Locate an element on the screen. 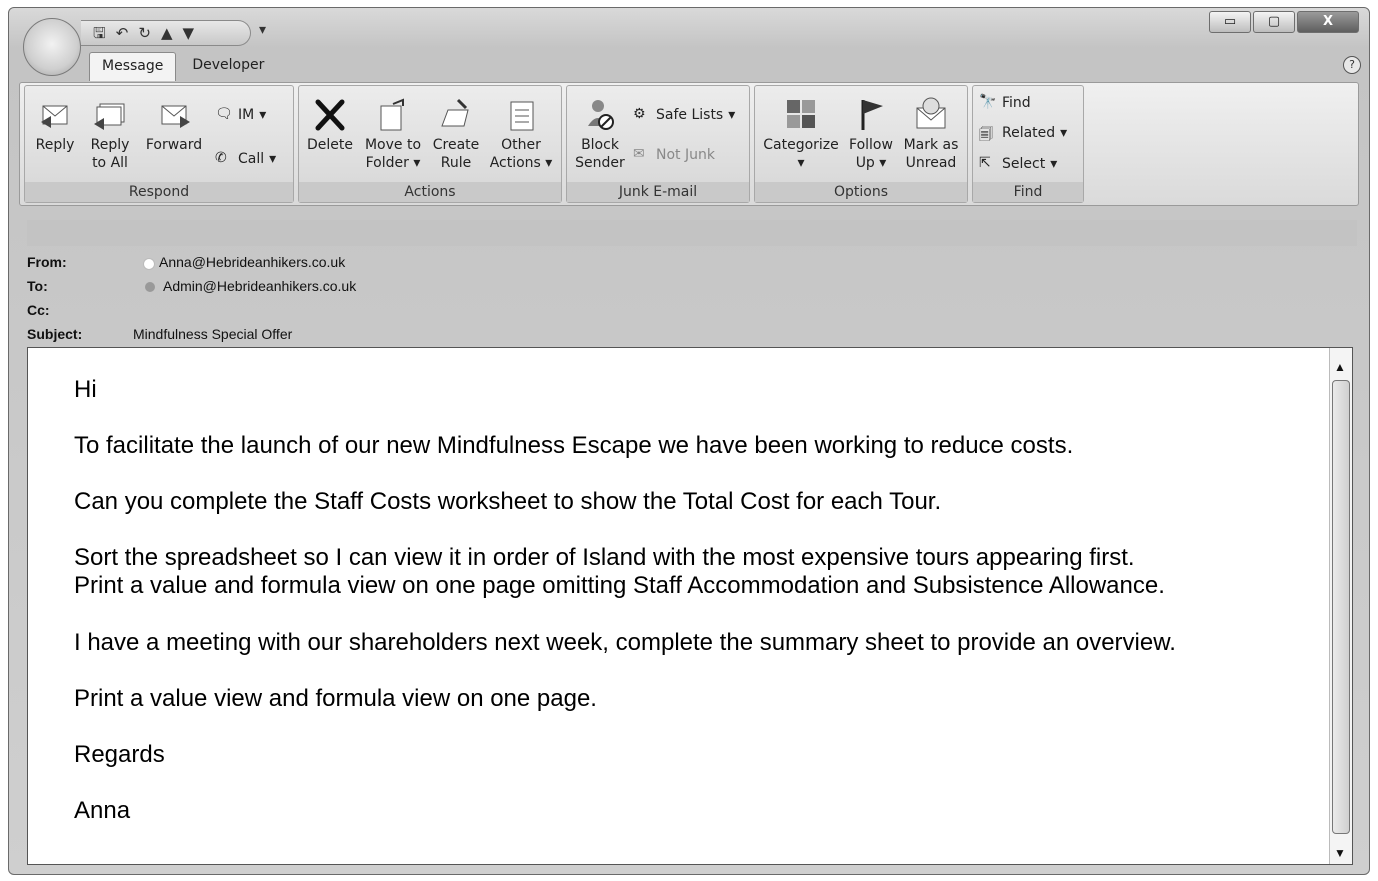  to-label: To: is located at coordinates (37, 286).